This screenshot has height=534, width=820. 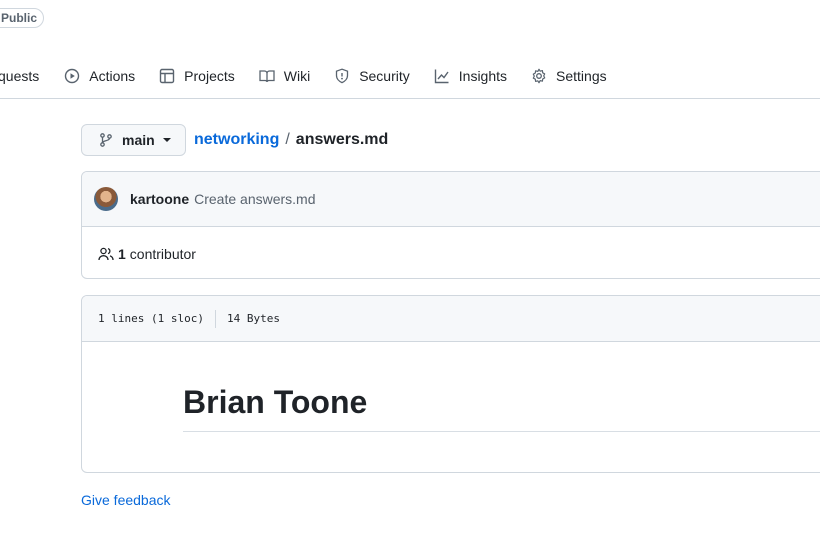 What do you see at coordinates (106, 199) in the screenshot?
I see `avatar` at bounding box center [106, 199].